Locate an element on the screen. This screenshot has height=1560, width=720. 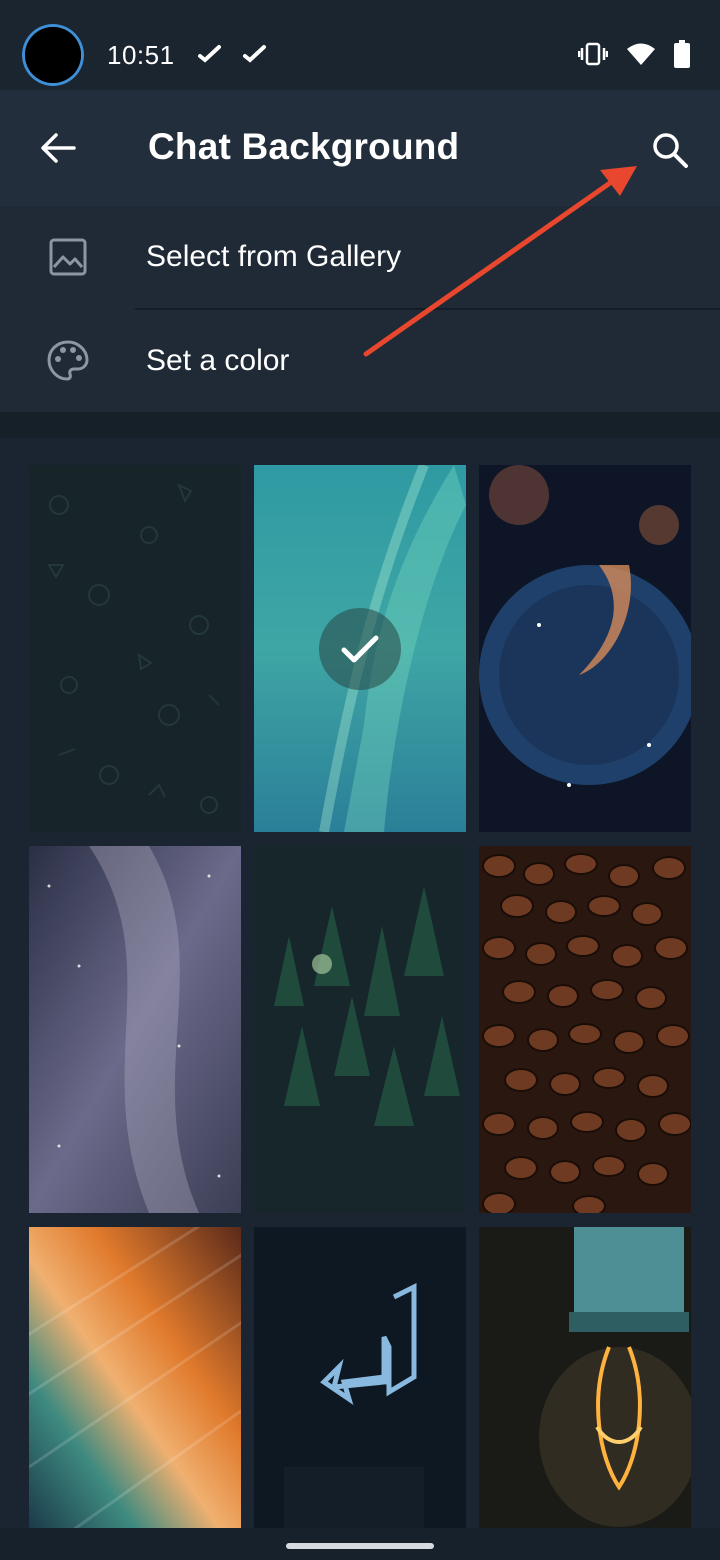
search-button is located at coordinates (670, 150).